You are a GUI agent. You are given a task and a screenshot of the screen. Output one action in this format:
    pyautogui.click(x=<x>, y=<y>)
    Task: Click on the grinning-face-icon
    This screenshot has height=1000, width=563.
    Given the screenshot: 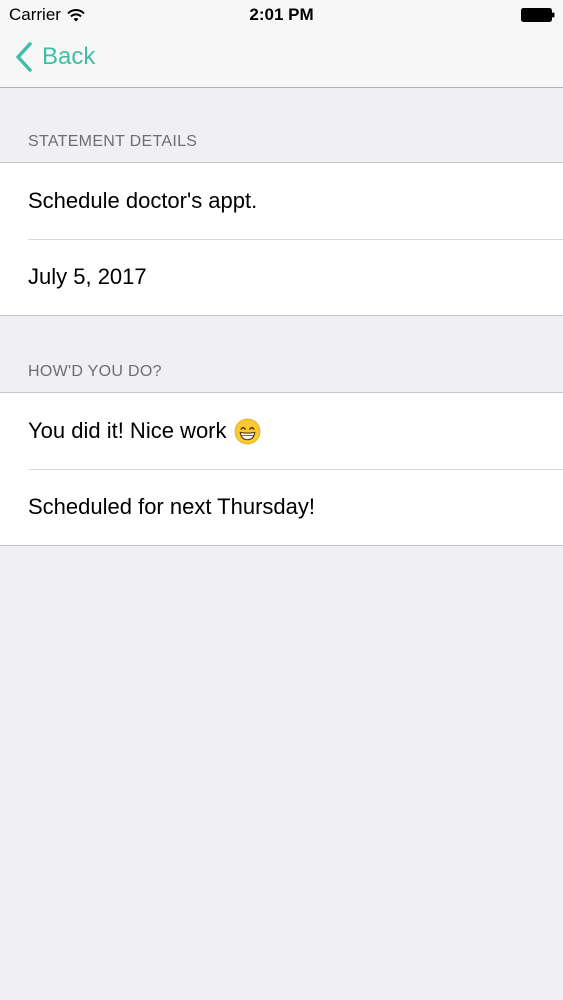 What is the action you would take?
    pyautogui.click(x=247, y=431)
    